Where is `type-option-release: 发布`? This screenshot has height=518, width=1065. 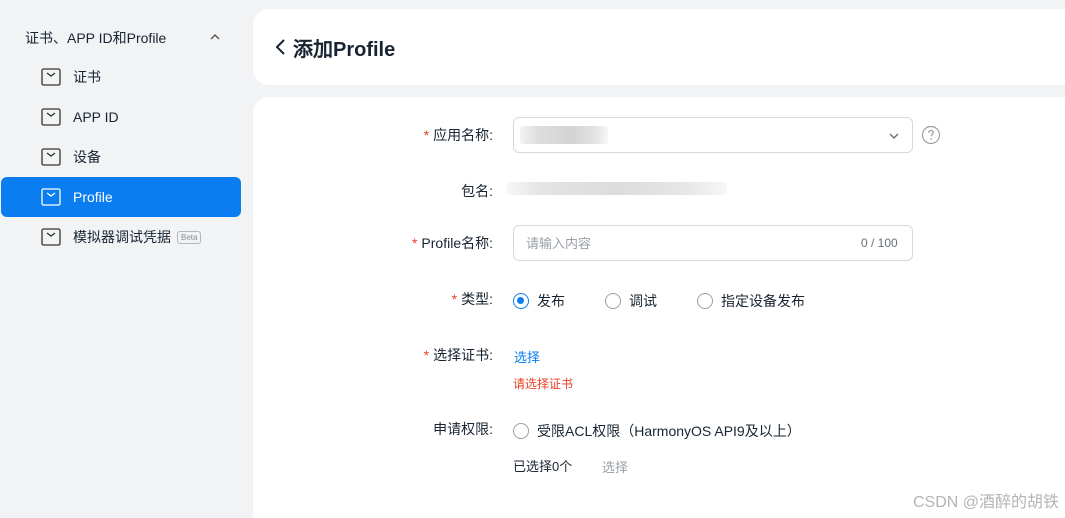 type-option-release: 发布 is located at coordinates (539, 301).